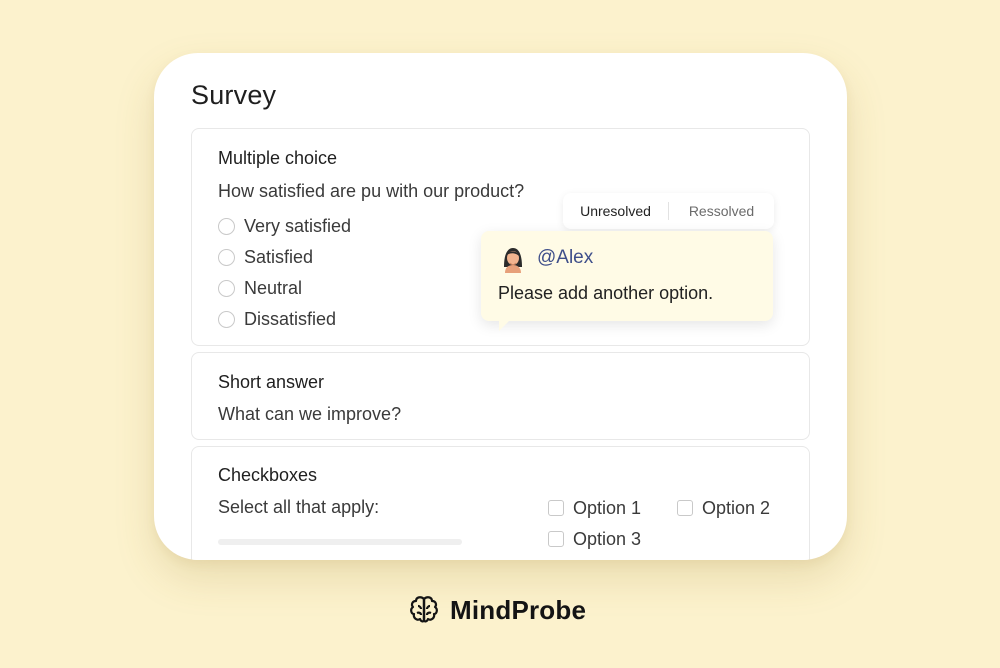 This screenshot has width=1000, height=668. Describe the element at coordinates (627, 281) in the screenshot. I see `comment-bubble: @Alex Please add another option.` at that location.